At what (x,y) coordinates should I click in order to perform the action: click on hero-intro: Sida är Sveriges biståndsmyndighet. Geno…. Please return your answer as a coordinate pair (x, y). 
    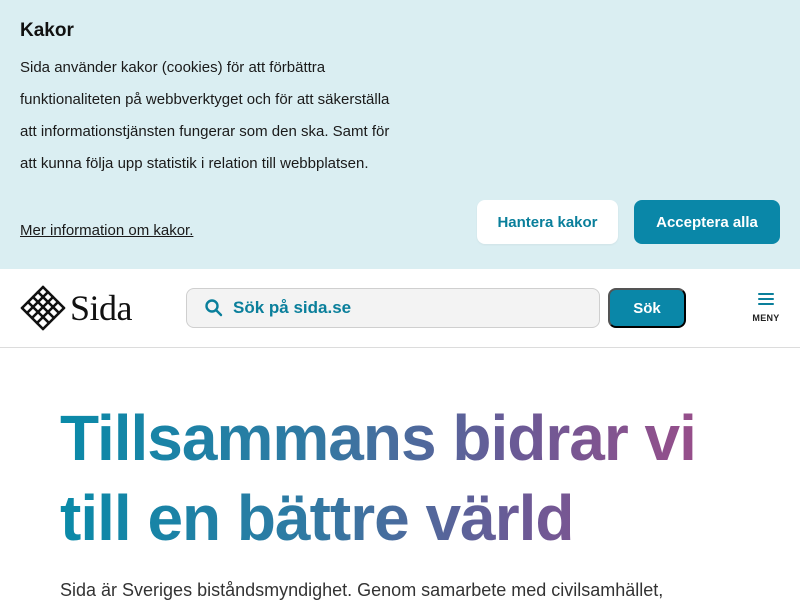
    Looking at the image, I should click on (362, 590).